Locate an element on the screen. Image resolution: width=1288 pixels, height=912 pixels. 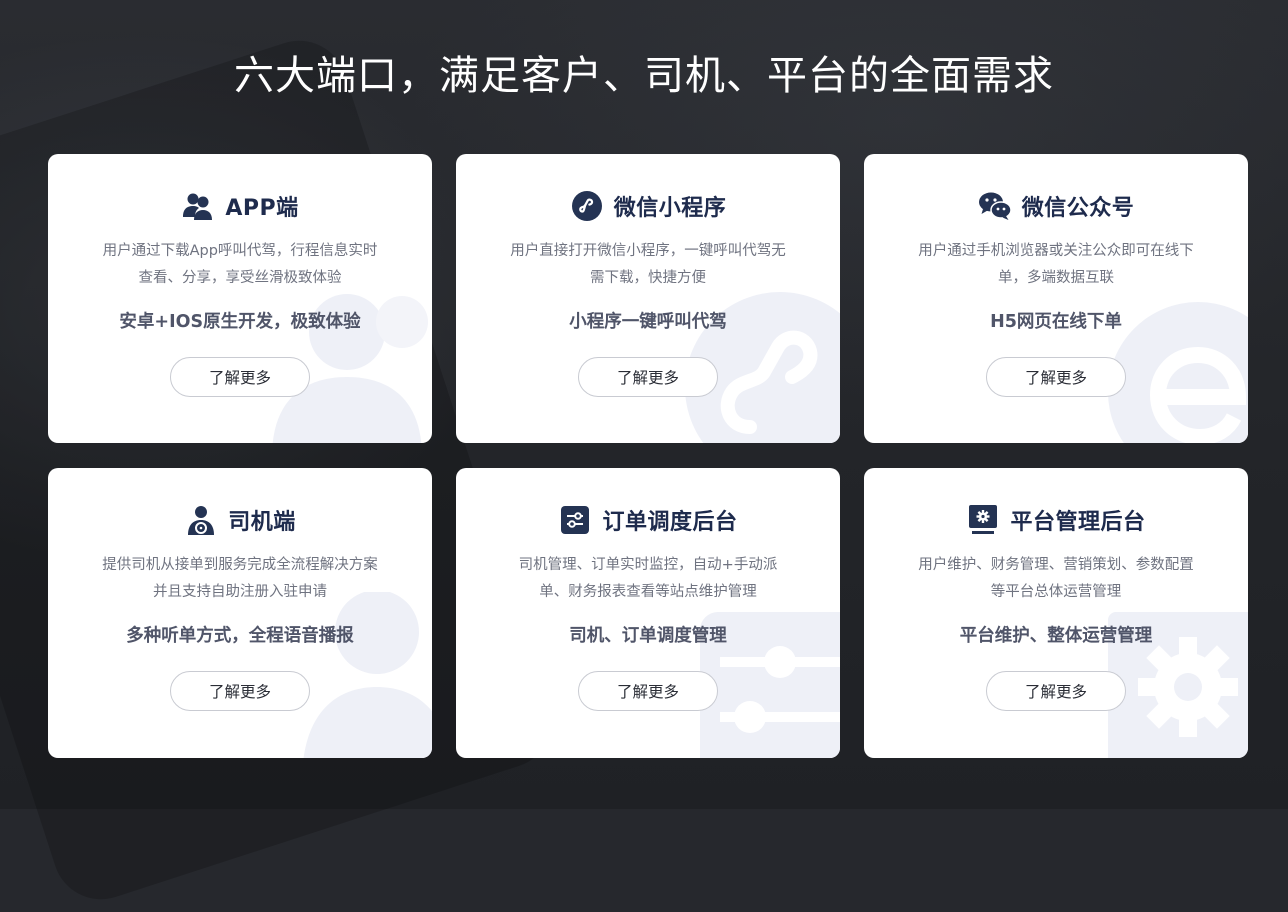
wechat-icon is located at coordinates (995, 206).